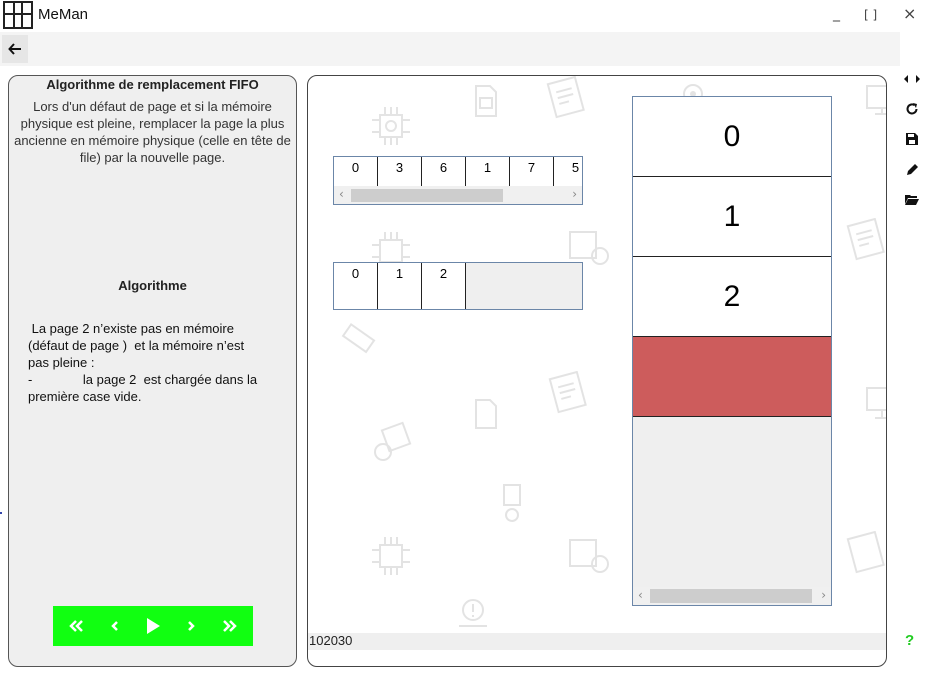  I want to click on next-step-button, so click(191, 626).